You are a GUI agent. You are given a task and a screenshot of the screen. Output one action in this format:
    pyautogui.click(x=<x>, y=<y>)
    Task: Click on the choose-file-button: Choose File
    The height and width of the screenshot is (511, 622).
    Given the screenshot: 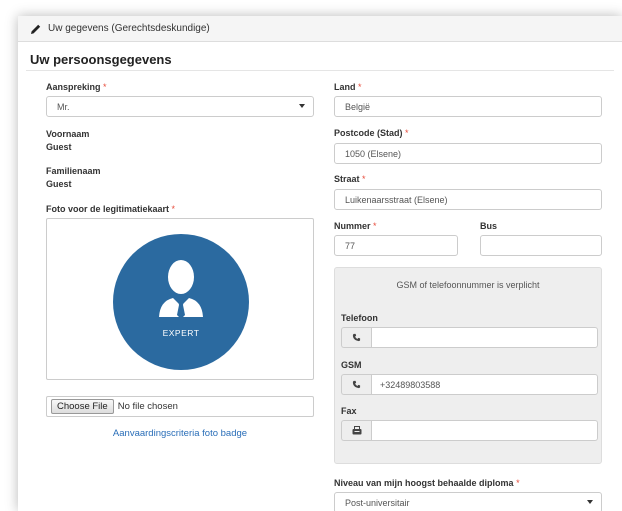 What is the action you would take?
    pyautogui.click(x=82, y=406)
    